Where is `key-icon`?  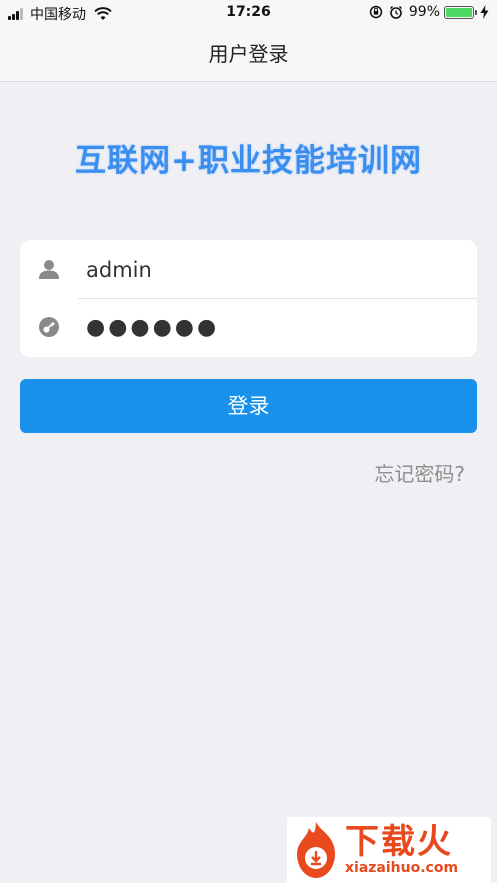
key-icon is located at coordinates (49, 327).